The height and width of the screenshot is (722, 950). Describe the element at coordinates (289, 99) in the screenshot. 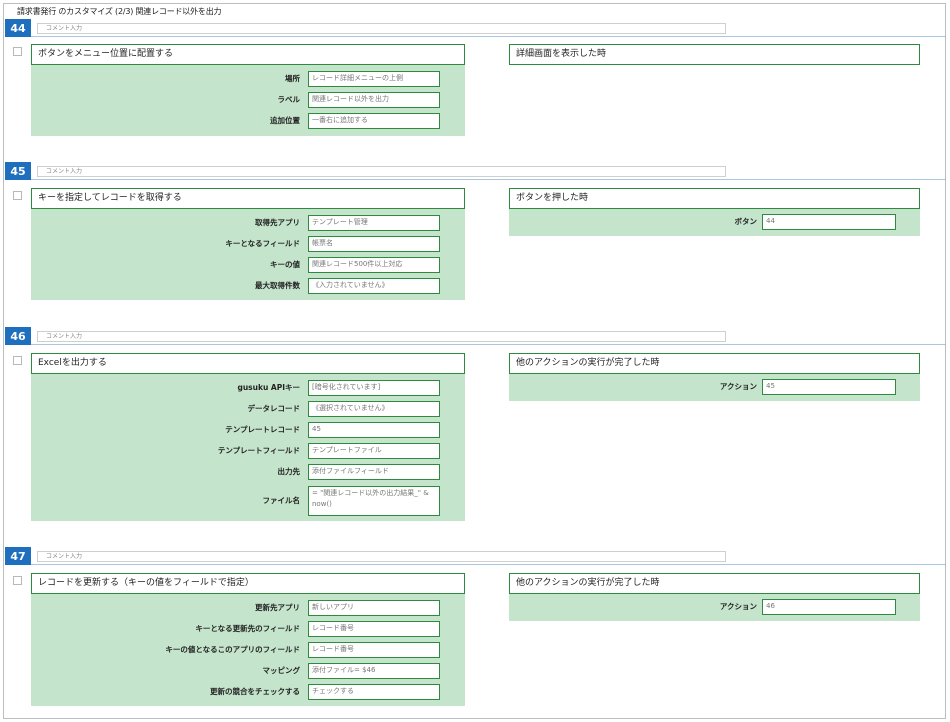

I see `field-label: ラベル` at that location.